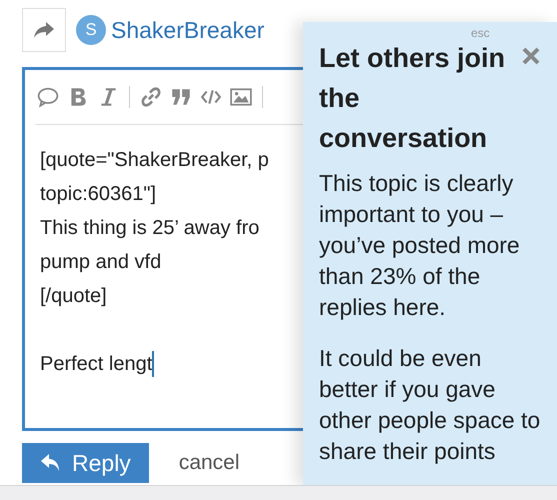  What do you see at coordinates (187, 30) in the screenshot?
I see `username-link: ShakerBreaker` at bounding box center [187, 30].